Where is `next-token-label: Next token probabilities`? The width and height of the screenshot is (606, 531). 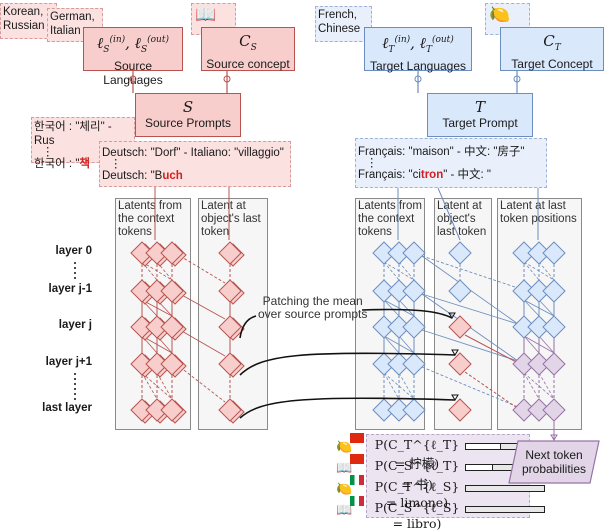
next-token-label: Next token probabilities is located at coordinates (554, 462).